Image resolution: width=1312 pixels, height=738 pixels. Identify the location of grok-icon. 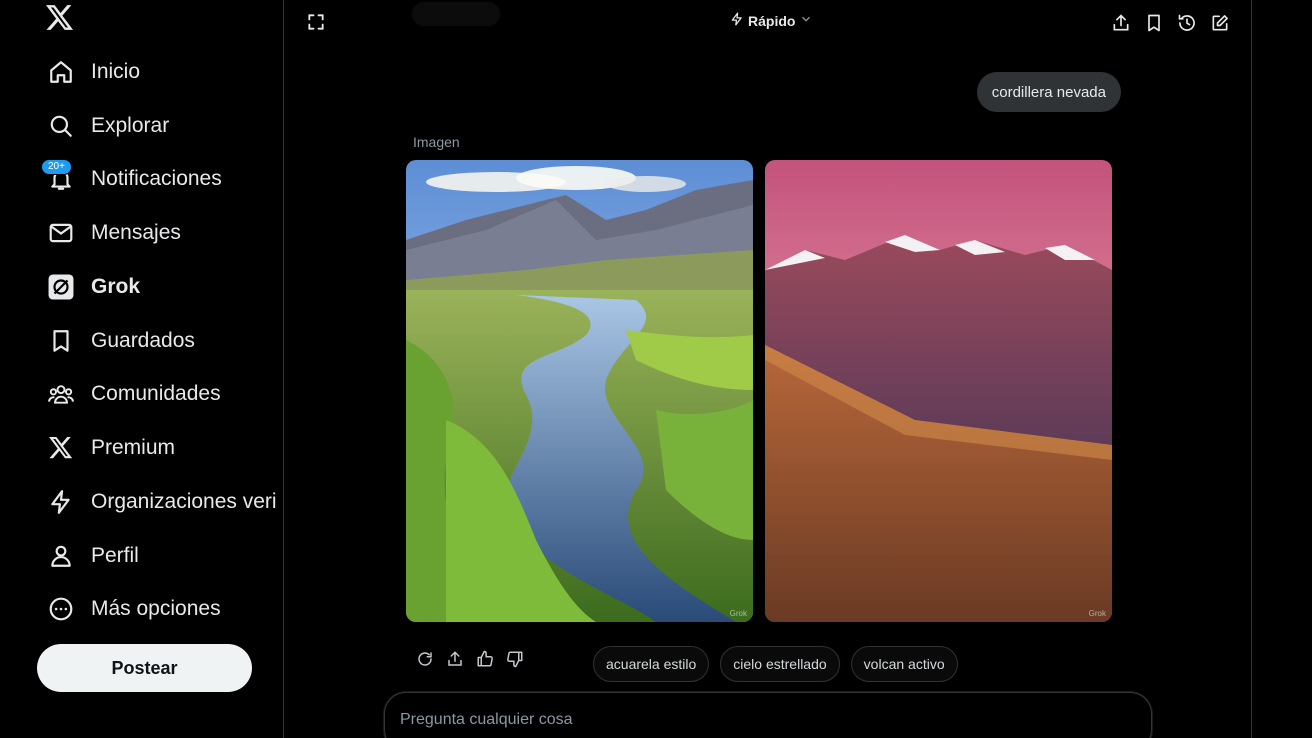
(61, 287).